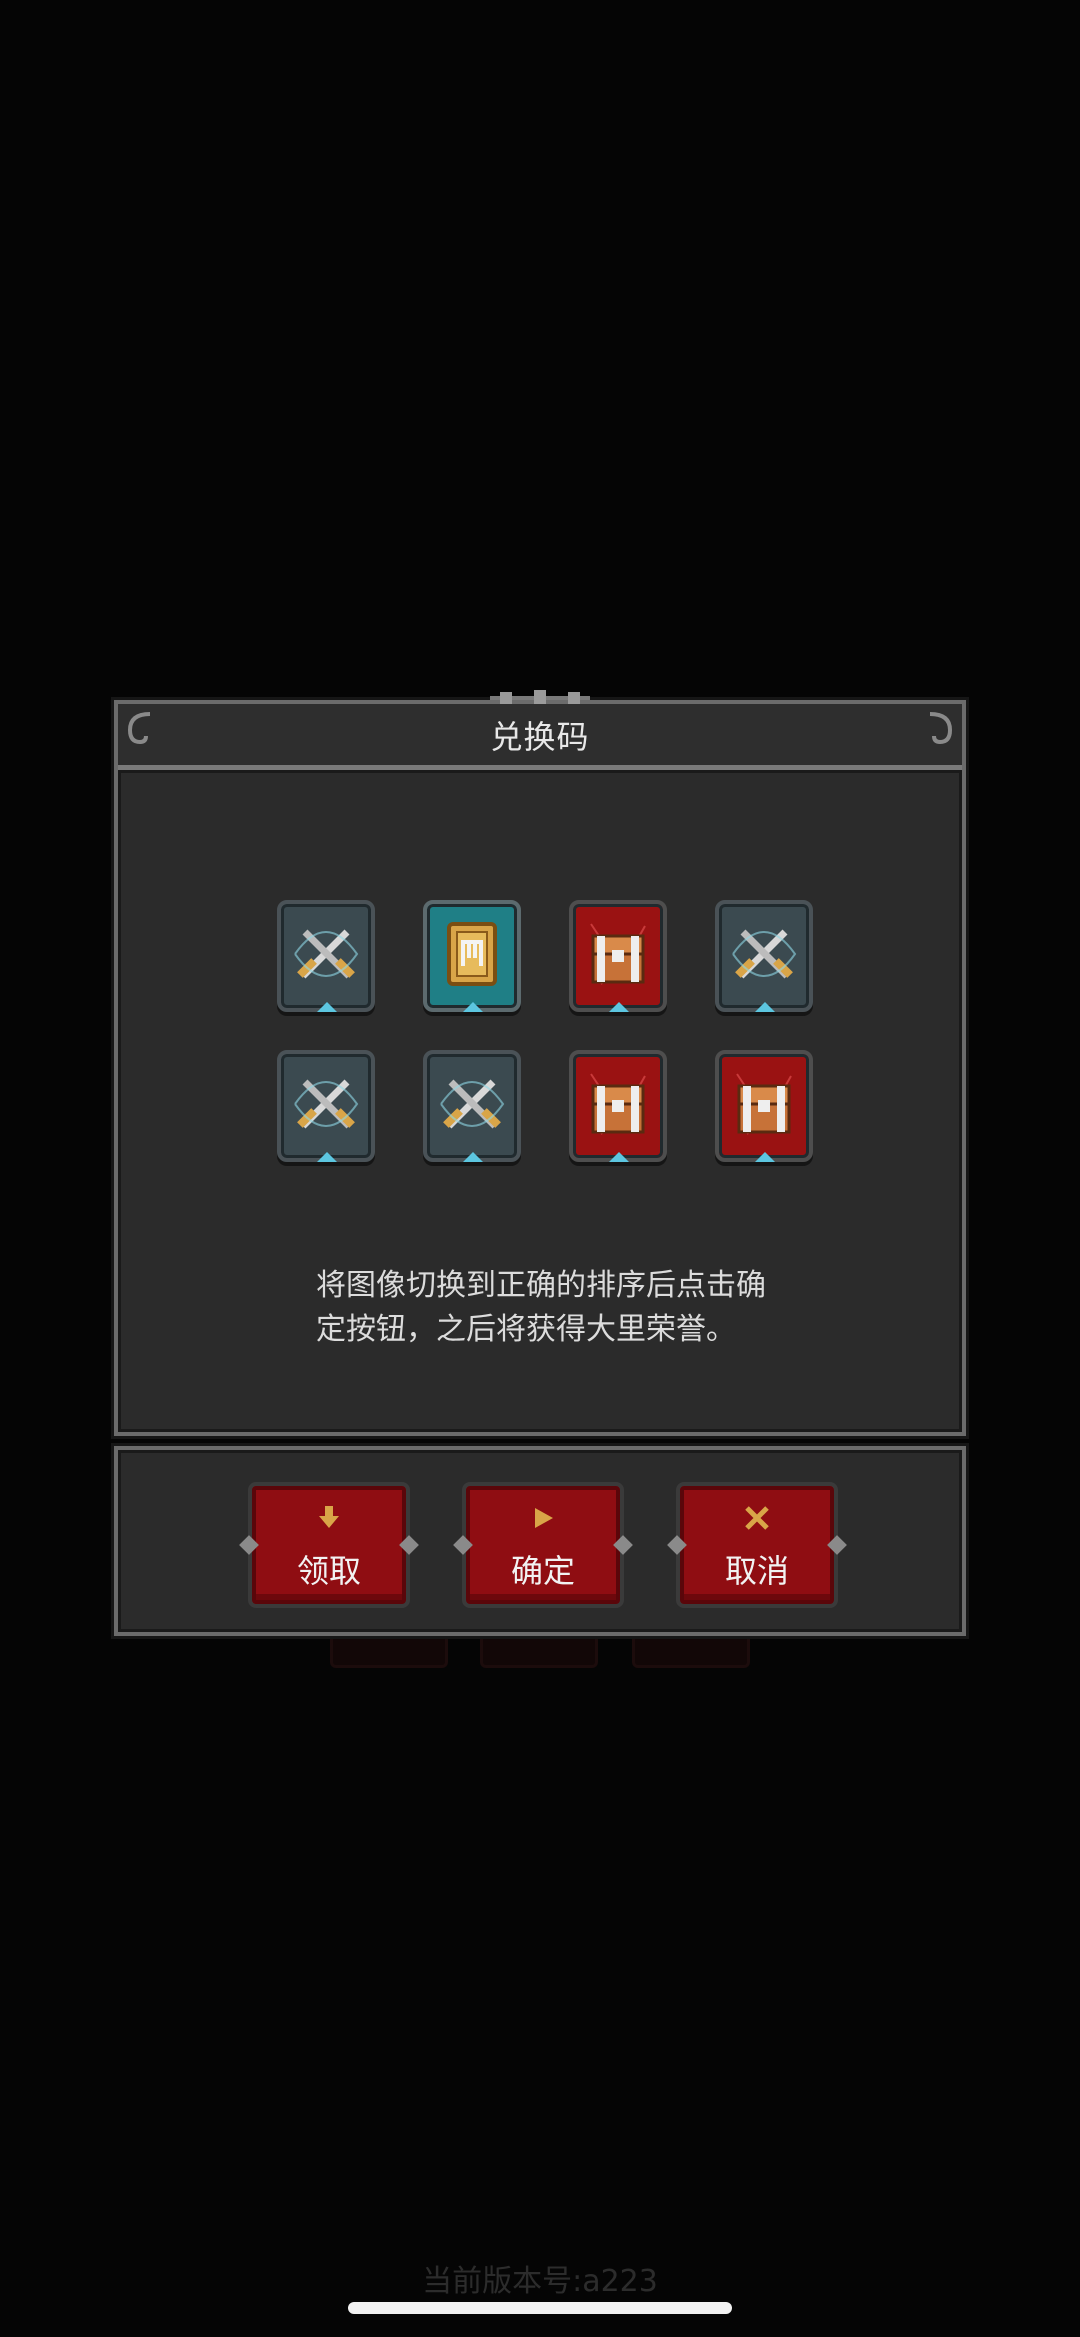 The height and width of the screenshot is (2337, 1080). What do you see at coordinates (543, 1520) in the screenshot?
I see `play-icon` at bounding box center [543, 1520].